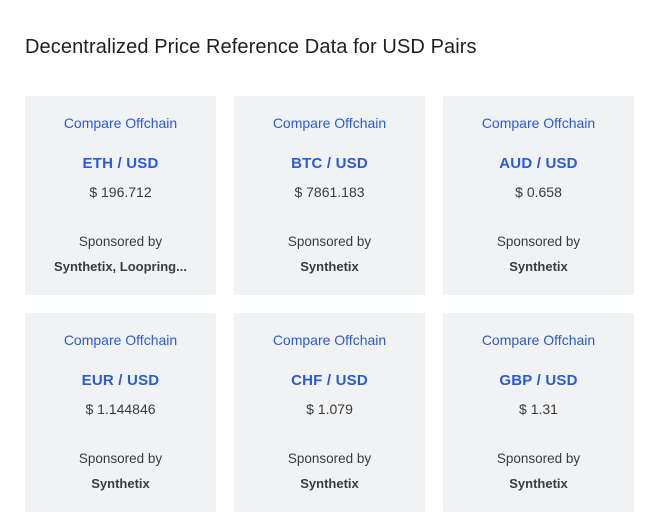  What do you see at coordinates (329, 163) in the screenshot?
I see `pair-name: BTC / USD` at bounding box center [329, 163].